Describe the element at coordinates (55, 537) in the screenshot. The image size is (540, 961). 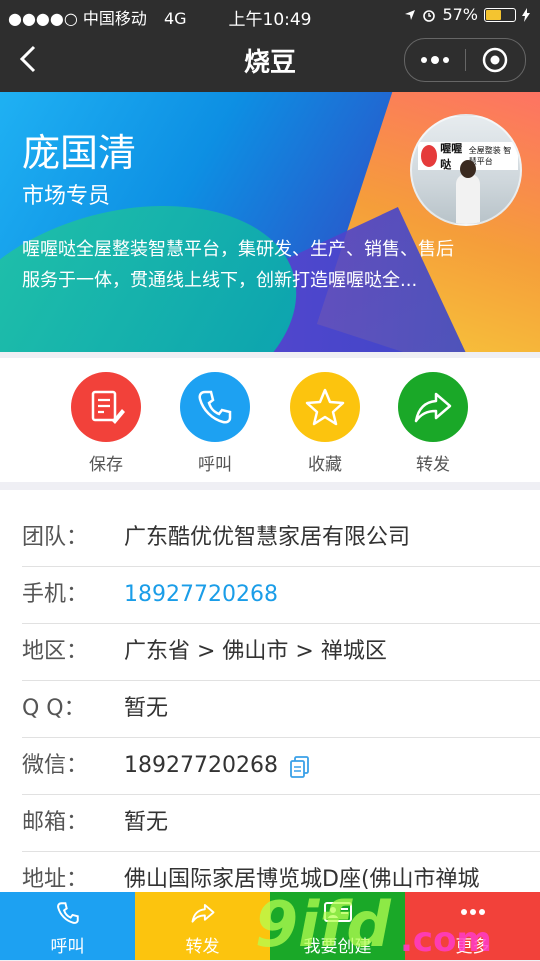
I see `team-key: 团队：` at that location.